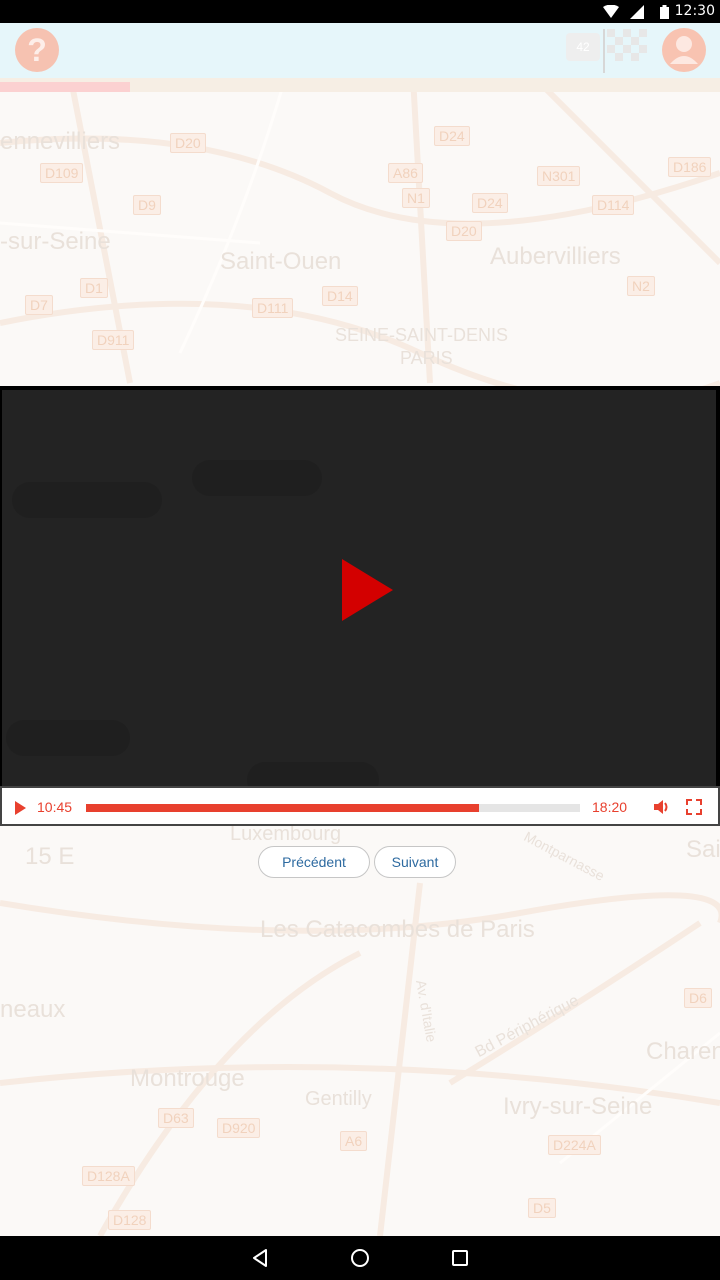 The height and width of the screenshot is (1280, 720). What do you see at coordinates (664, 12) in the screenshot?
I see `battery-icon` at bounding box center [664, 12].